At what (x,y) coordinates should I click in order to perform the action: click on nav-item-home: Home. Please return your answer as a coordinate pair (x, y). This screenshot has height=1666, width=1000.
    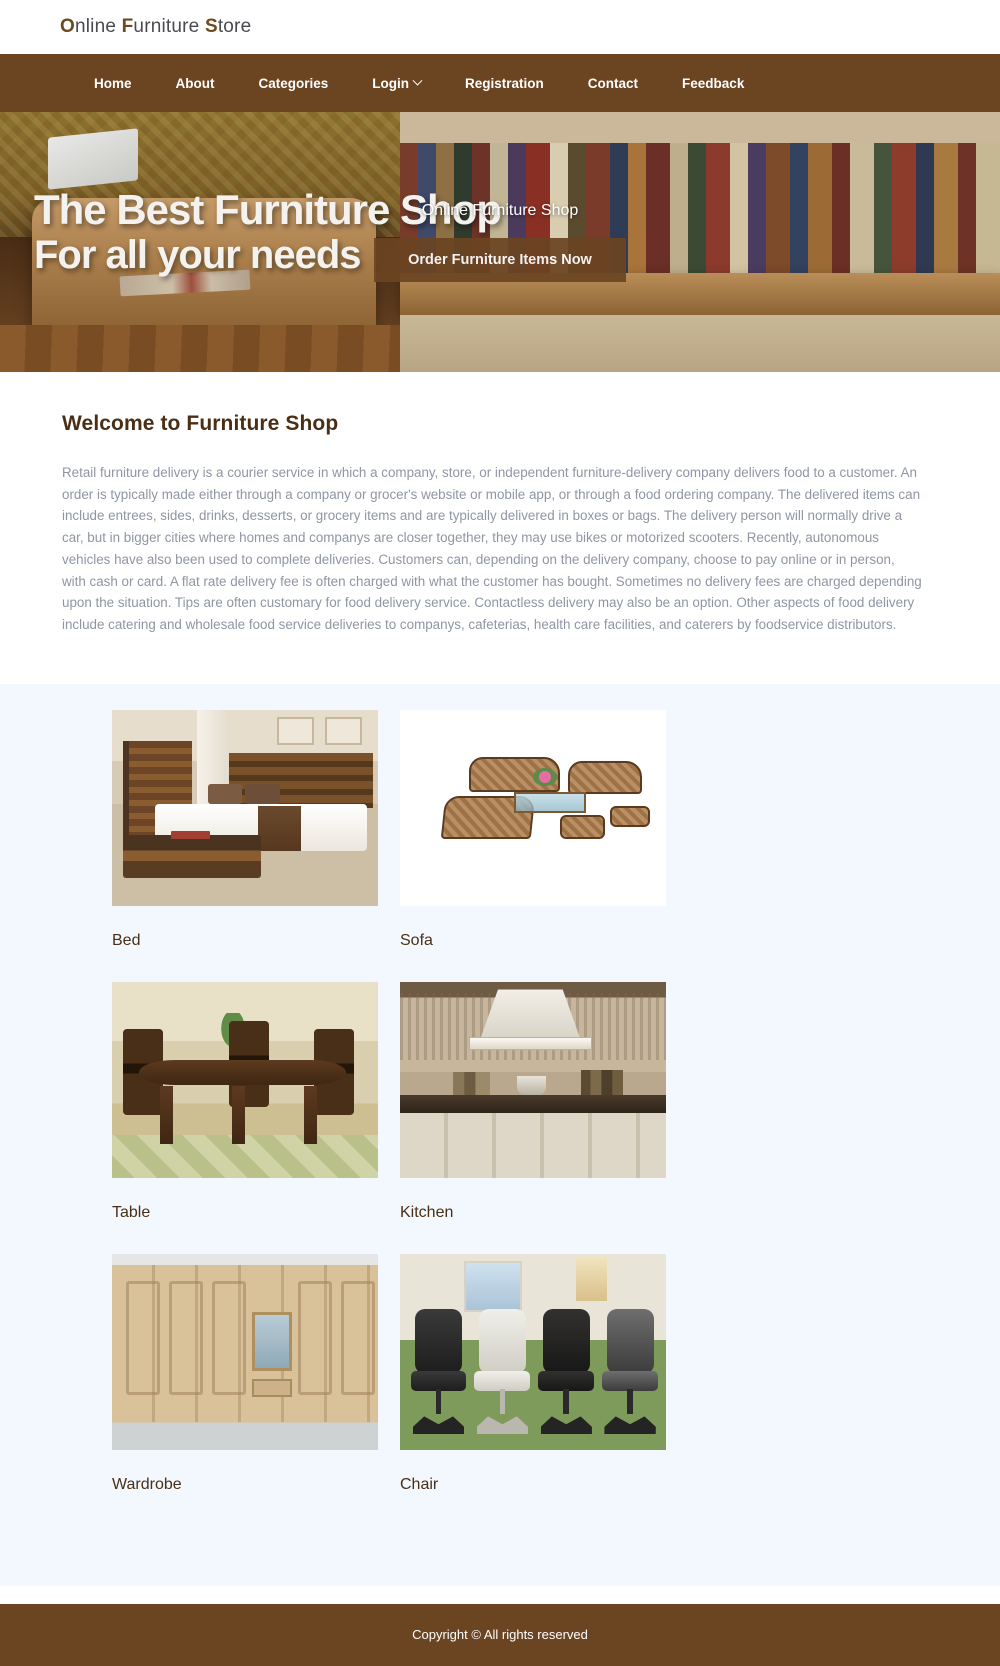
    Looking at the image, I should click on (113, 83).